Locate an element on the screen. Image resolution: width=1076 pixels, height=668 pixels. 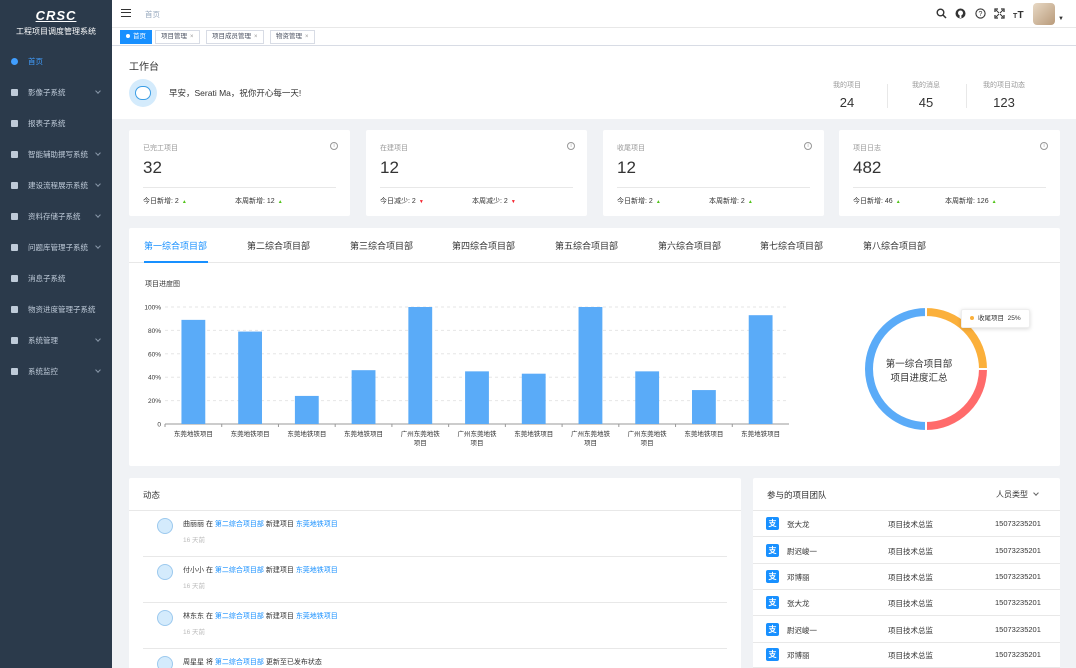
team-title: 参与的项目团队 is located at coordinates (797, 495).